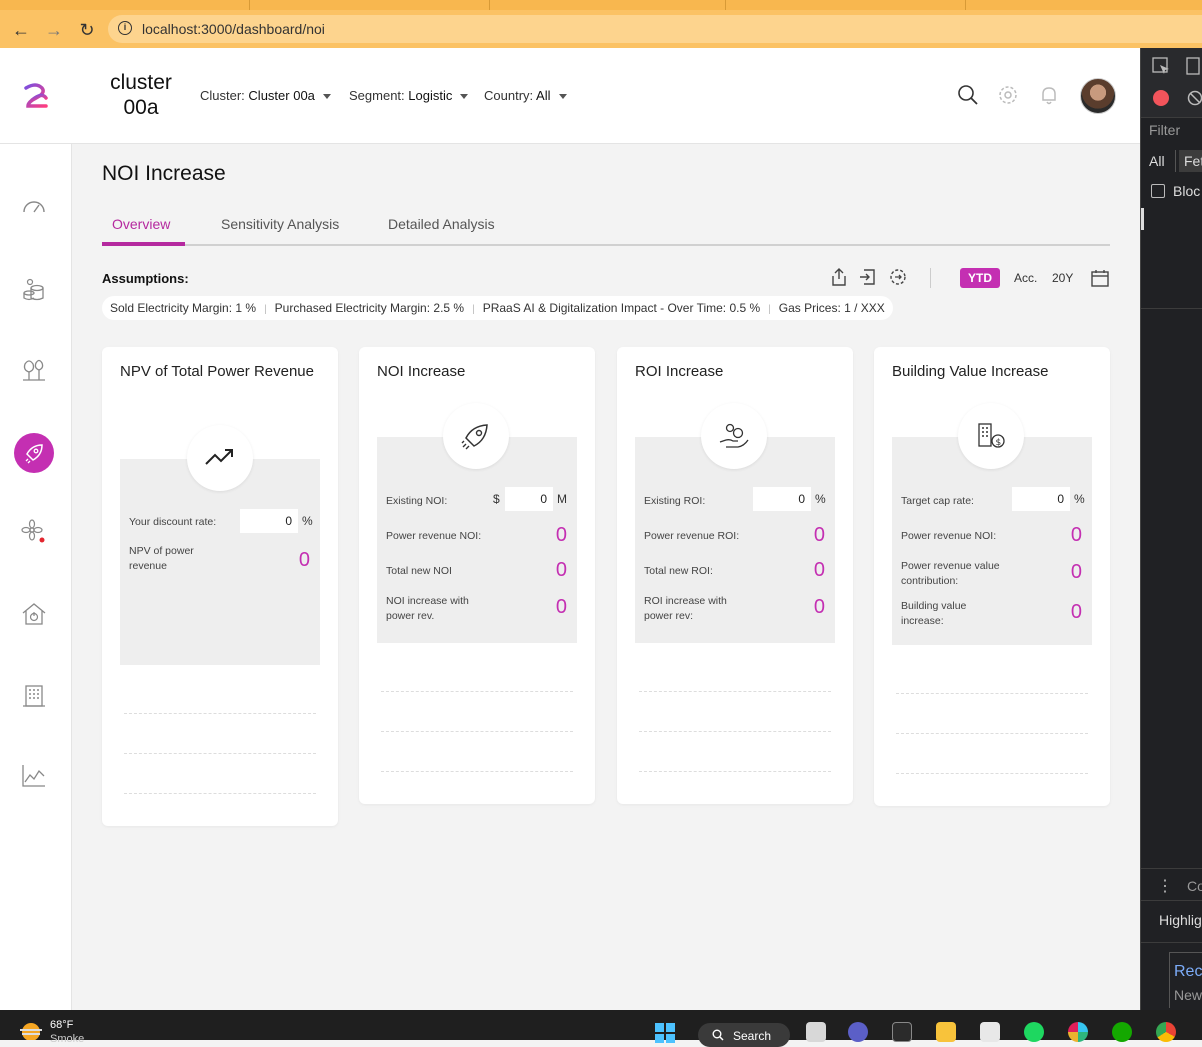 The image size is (1202, 1047). Describe the element at coordinates (496, 499) in the screenshot. I see `currency-prefix: $` at that location.